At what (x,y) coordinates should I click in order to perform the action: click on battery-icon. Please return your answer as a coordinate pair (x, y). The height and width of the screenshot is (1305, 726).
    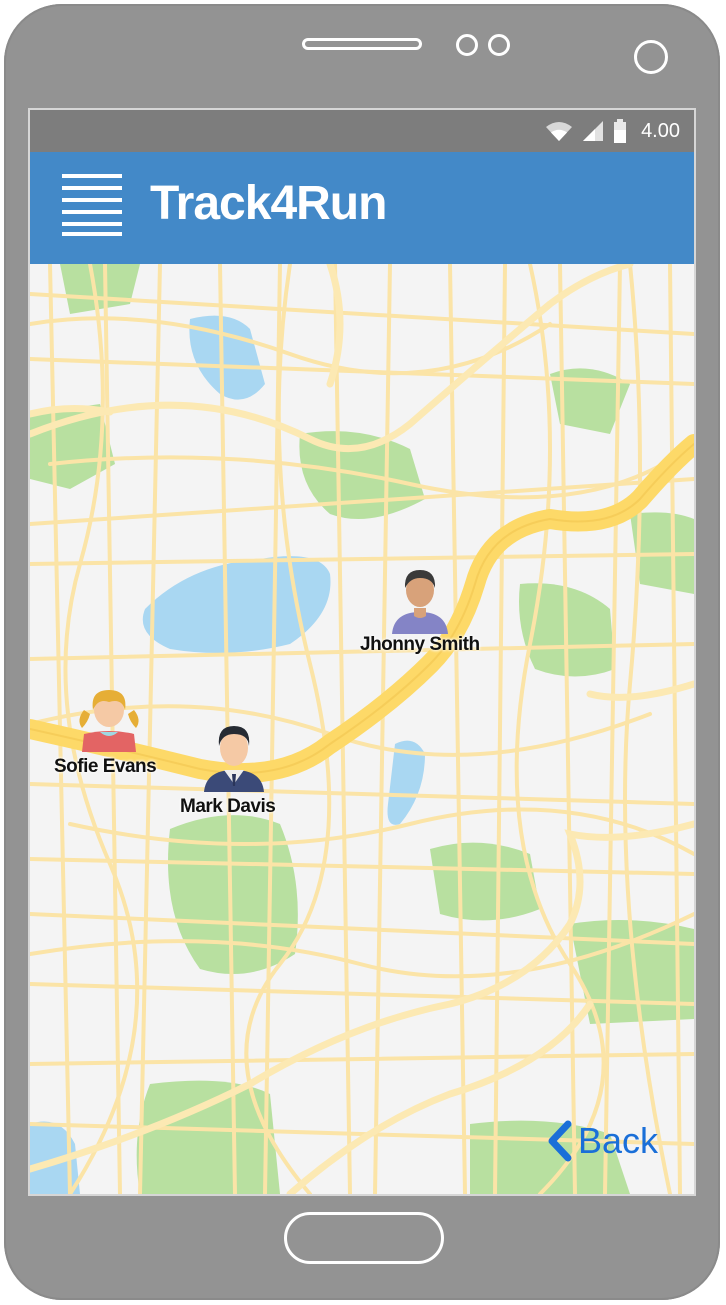
    Looking at the image, I should click on (620, 131).